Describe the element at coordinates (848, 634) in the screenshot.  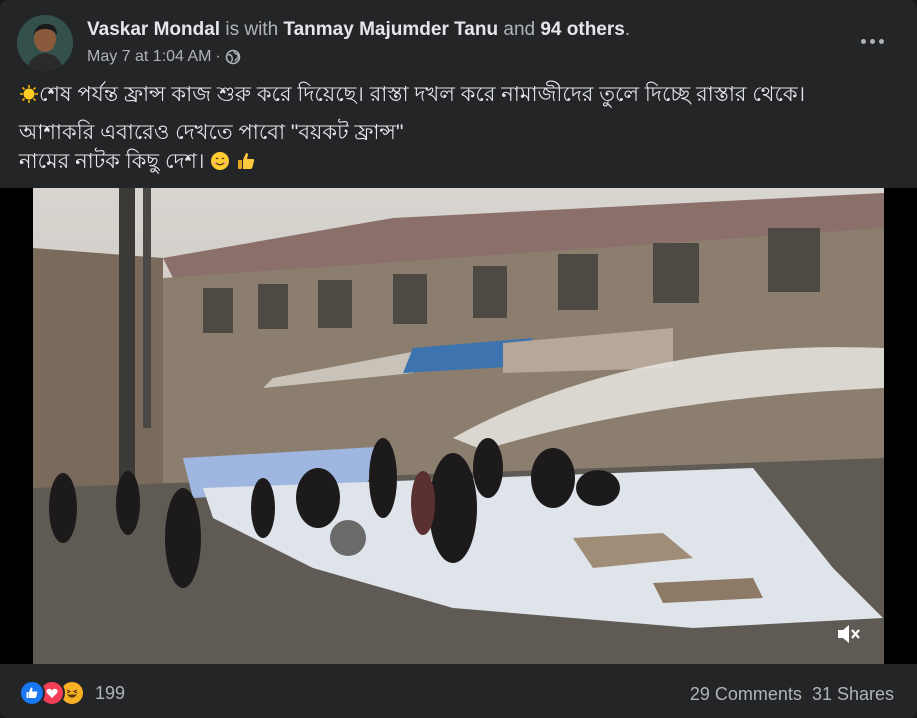
I see `volume-muted-icon` at that location.